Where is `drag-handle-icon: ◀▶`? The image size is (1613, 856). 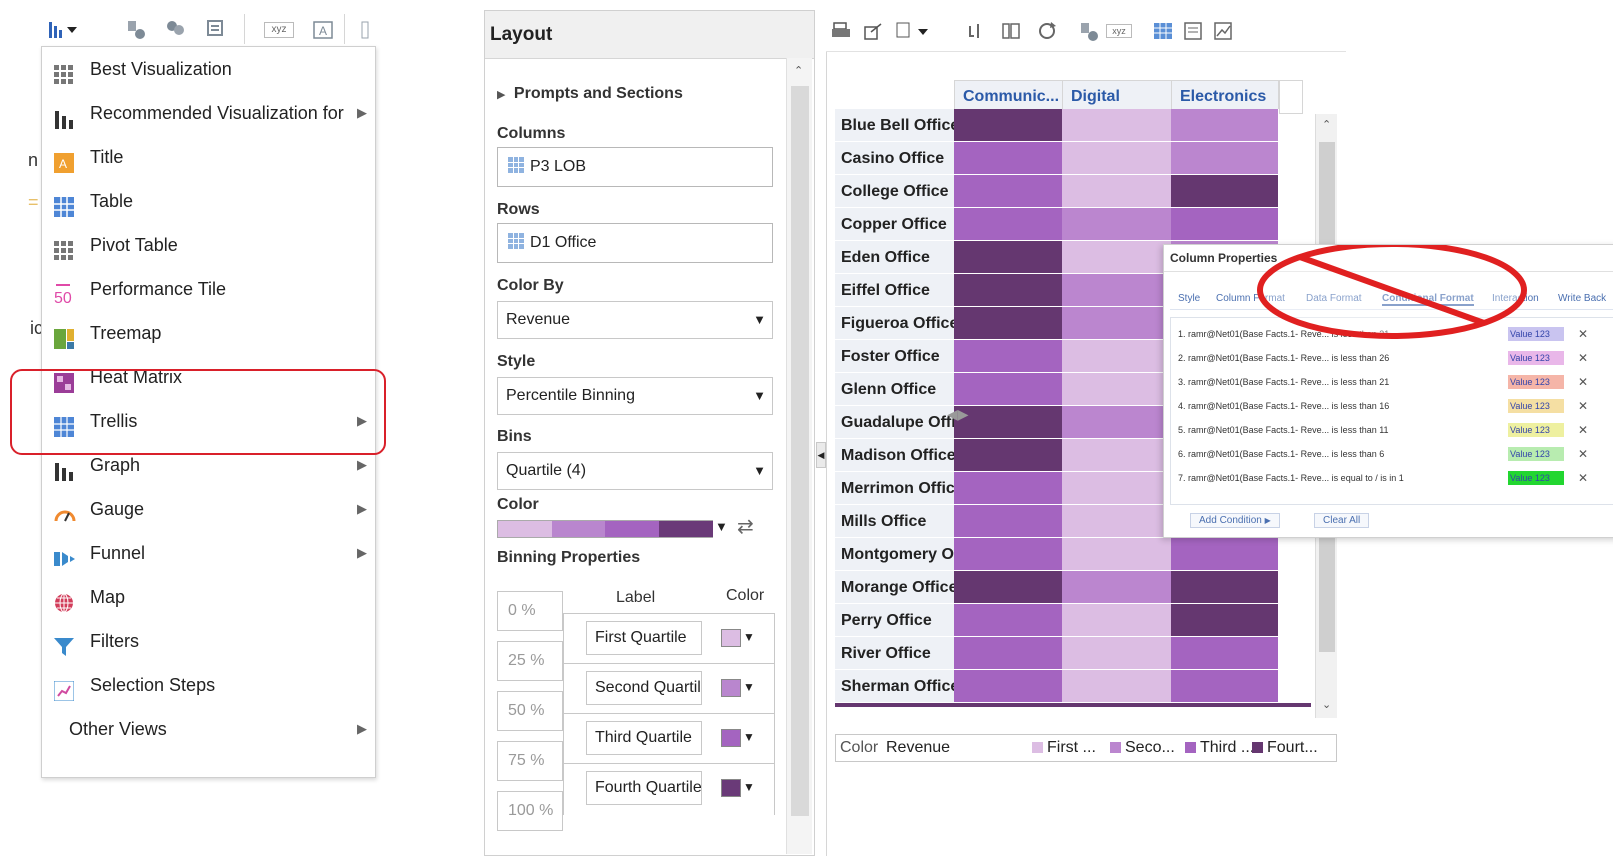
drag-handle-icon: ◀▶ is located at coordinates (958, 414).